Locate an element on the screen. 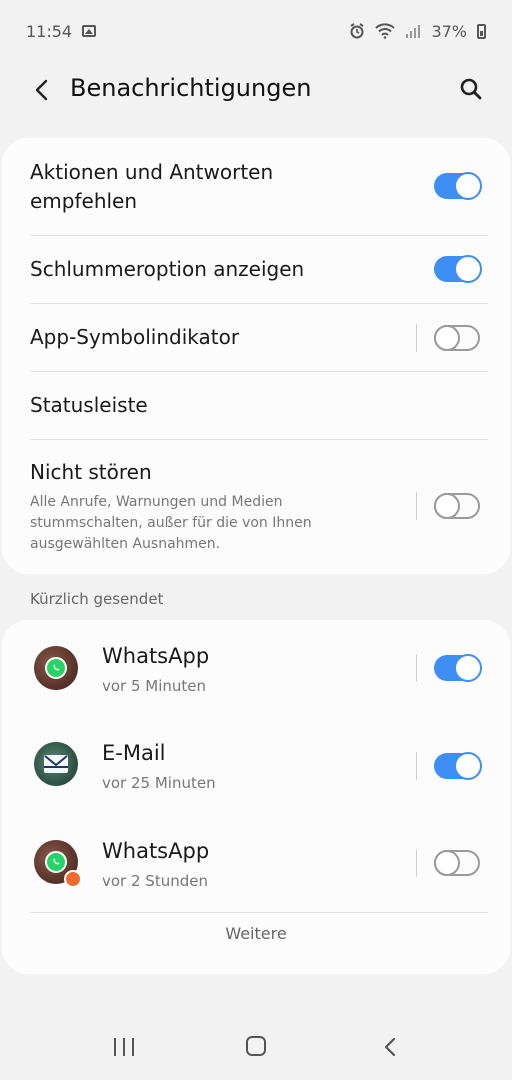  setting-suggest-actions: Aktionen und Antworten empfehlen is located at coordinates (256, 187).